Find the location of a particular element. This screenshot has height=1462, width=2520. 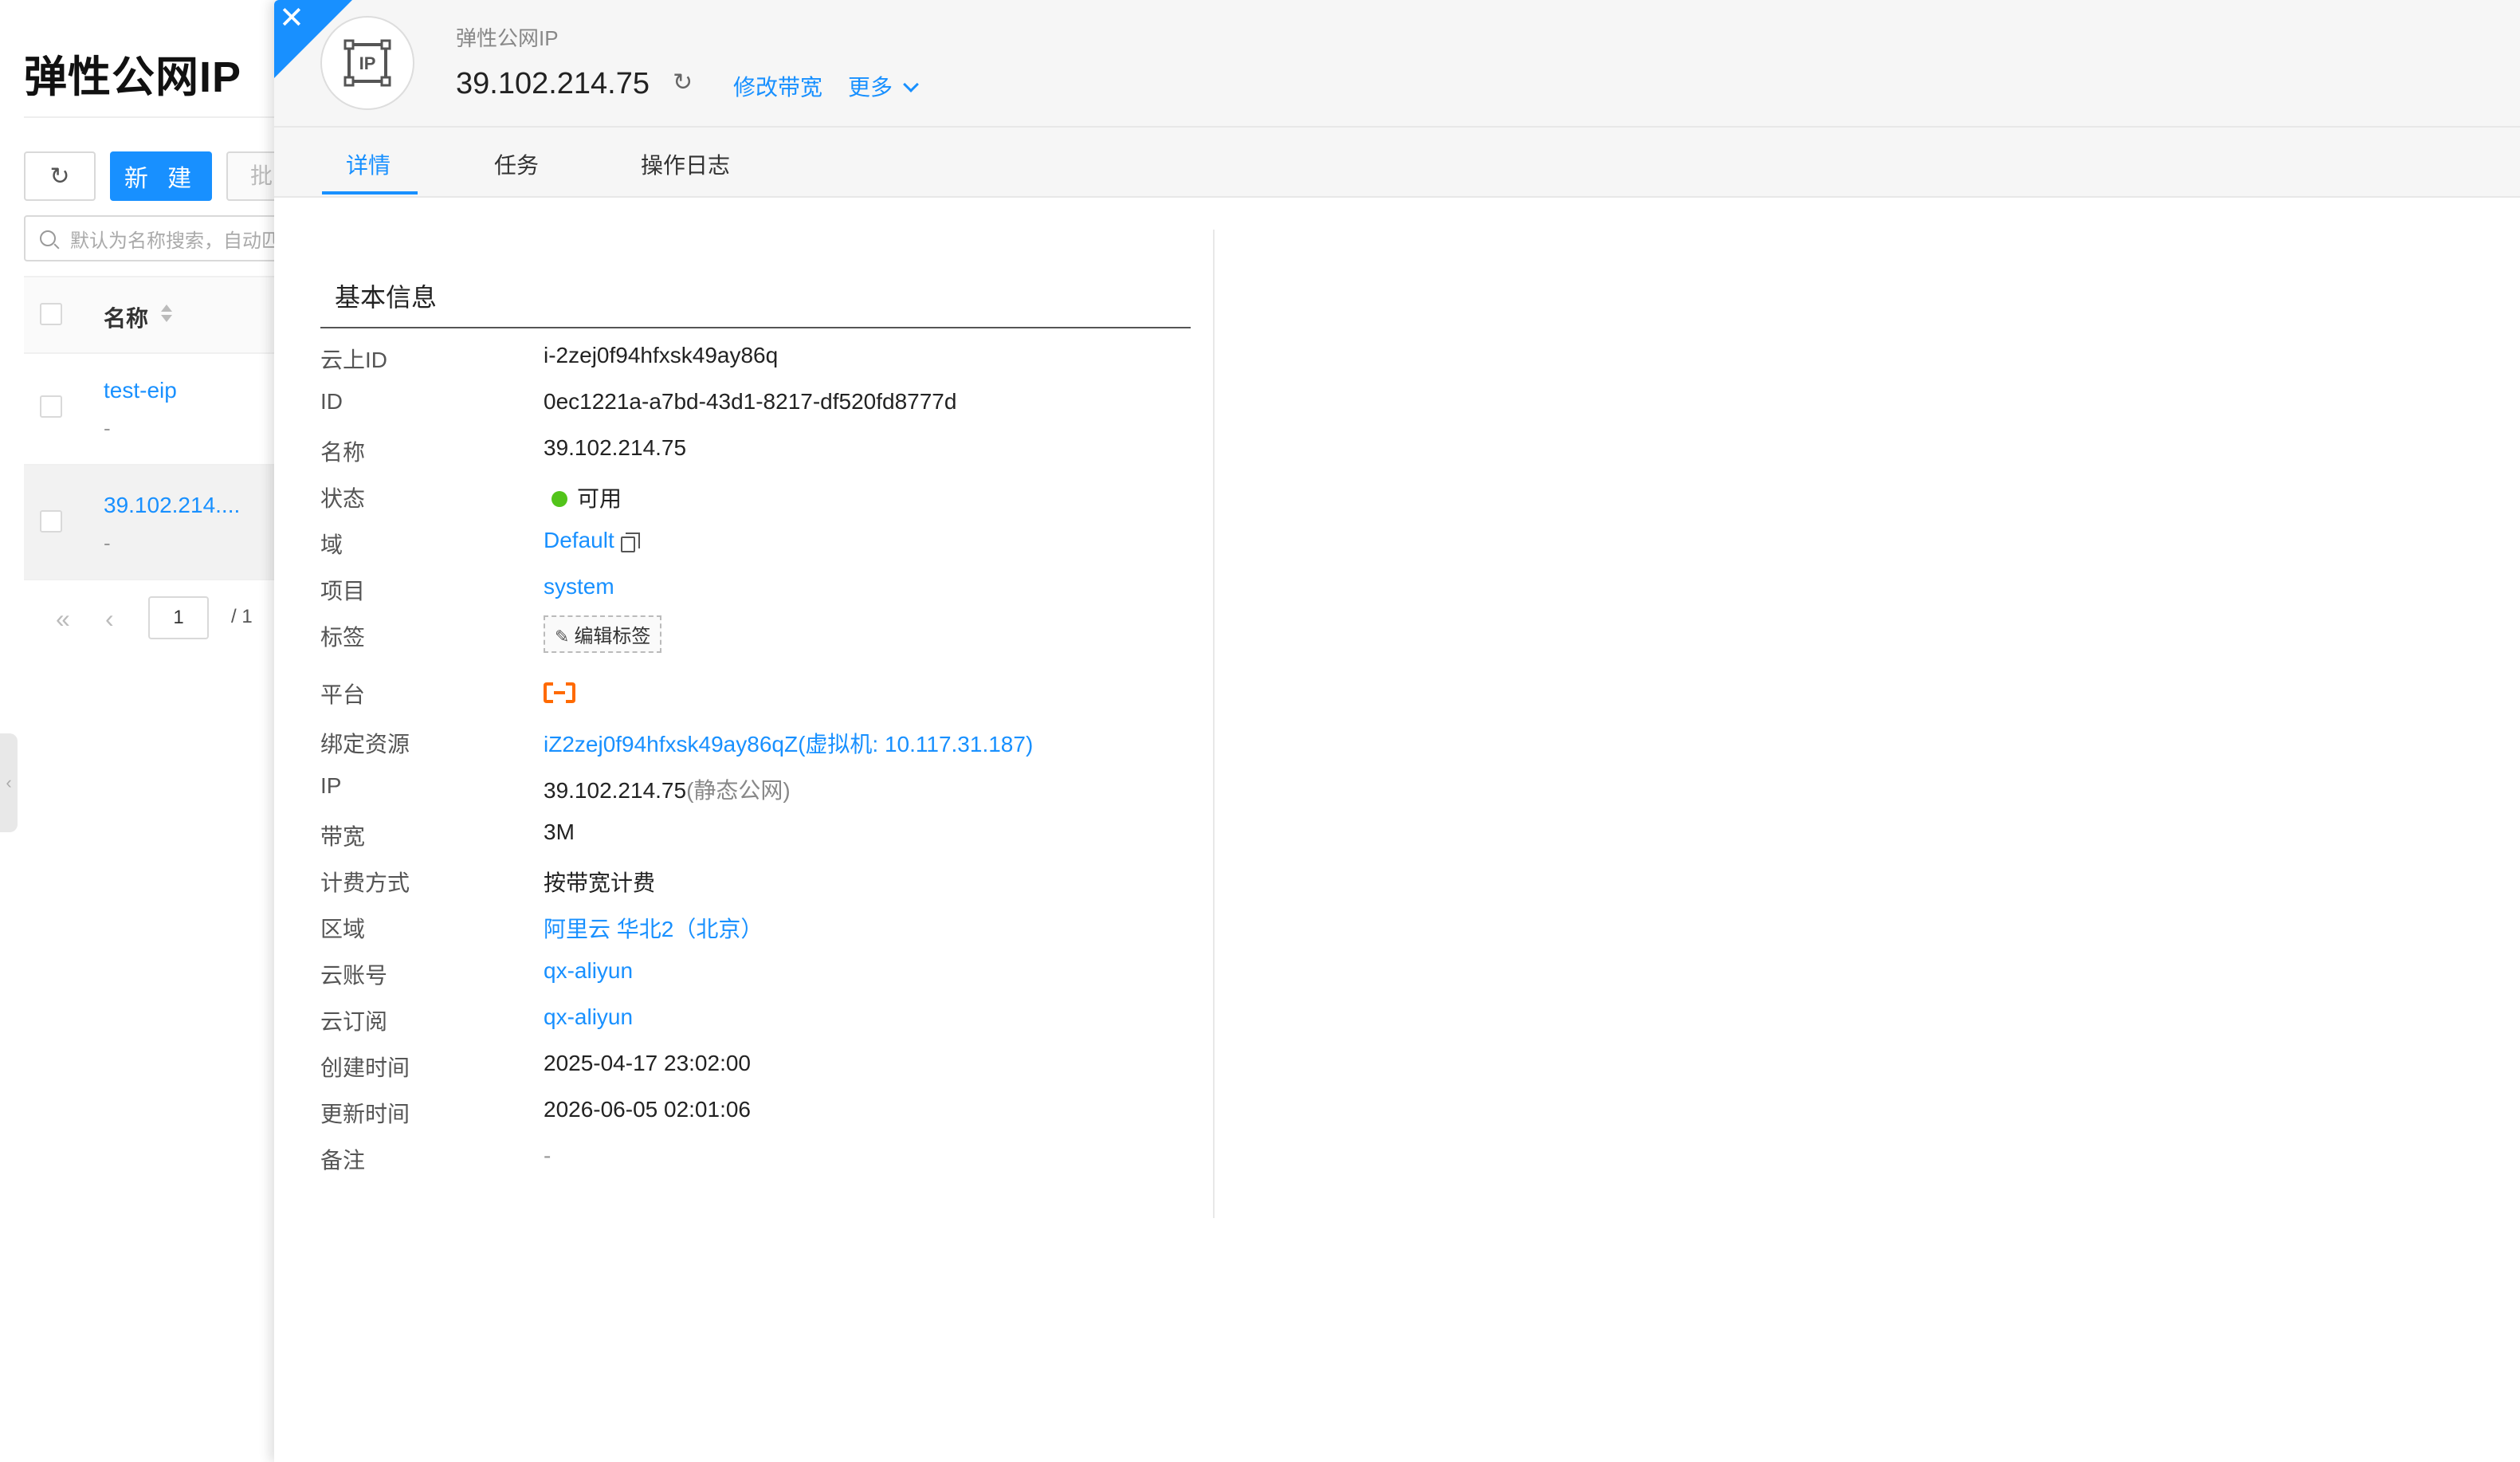

field-label: 创建时间 is located at coordinates (365, 1067).